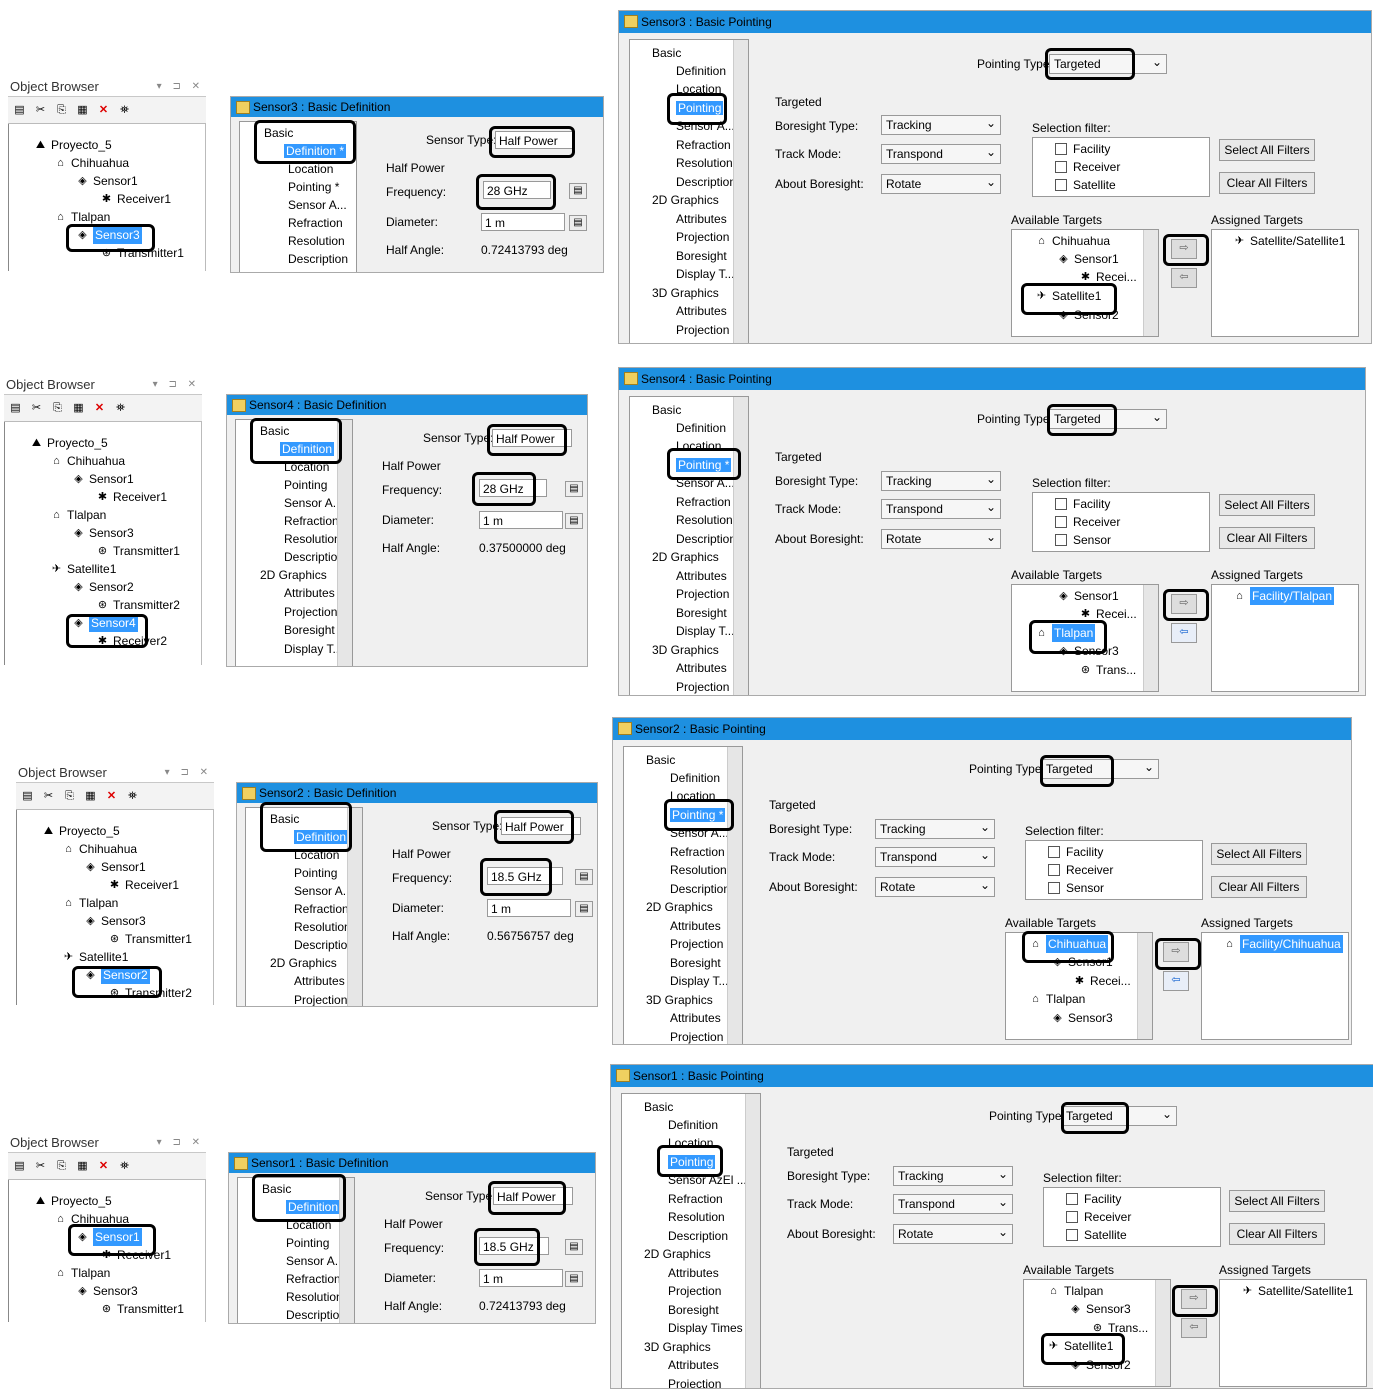  What do you see at coordinates (1176, 981) in the screenshot?
I see `unassign-arrow-icon: ⇦` at bounding box center [1176, 981].